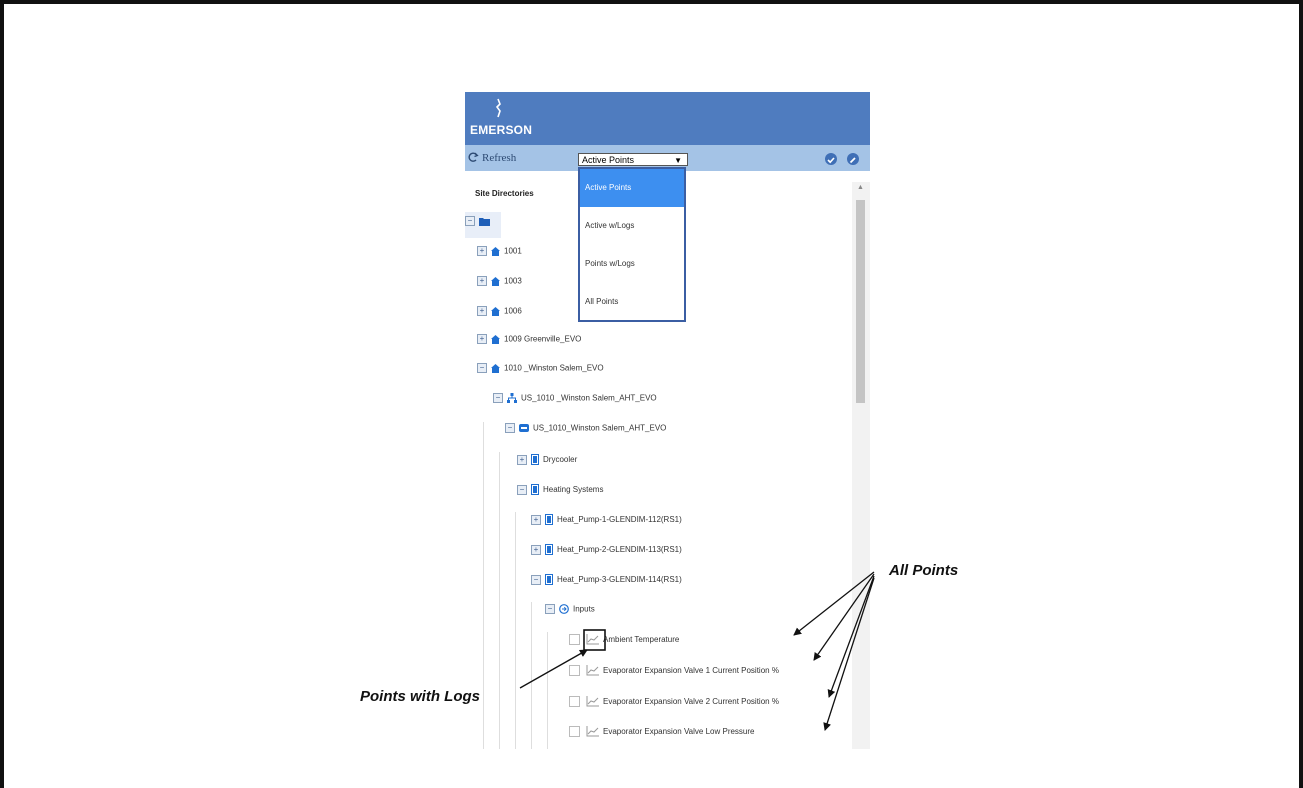  What do you see at coordinates (632, 226) in the screenshot?
I see `dropdown-option-active-with-logs: Active w/Logs` at bounding box center [632, 226].